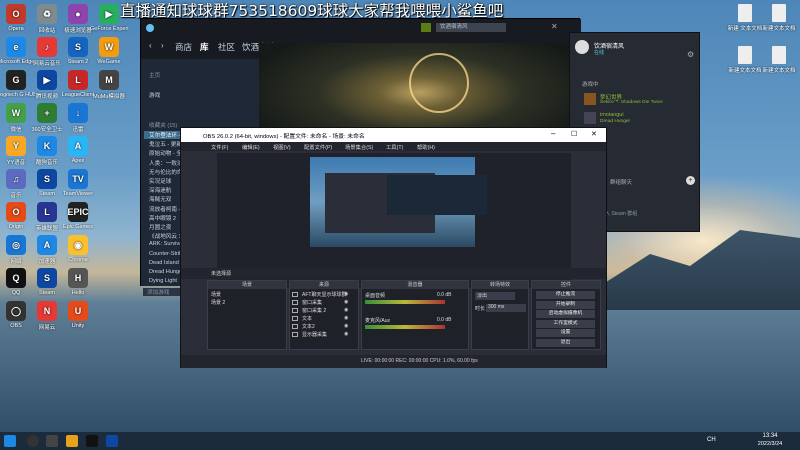 The height and width of the screenshot is (450, 800). What do you see at coordinates (308, 326) in the screenshot?
I see `source-item: 文本2` at bounding box center [308, 326].